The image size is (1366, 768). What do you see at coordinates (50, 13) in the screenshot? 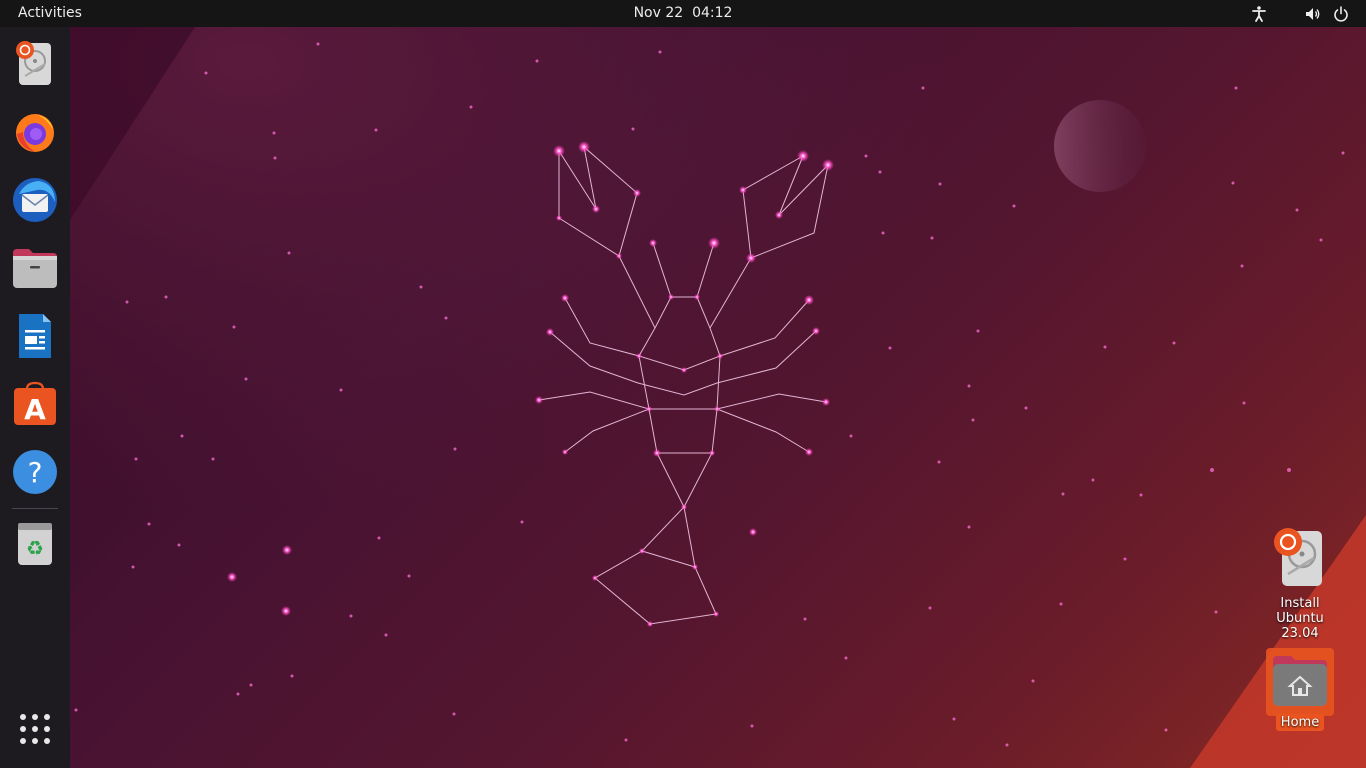
I see `activities-button: Activities` at bounding box center [50, 13].